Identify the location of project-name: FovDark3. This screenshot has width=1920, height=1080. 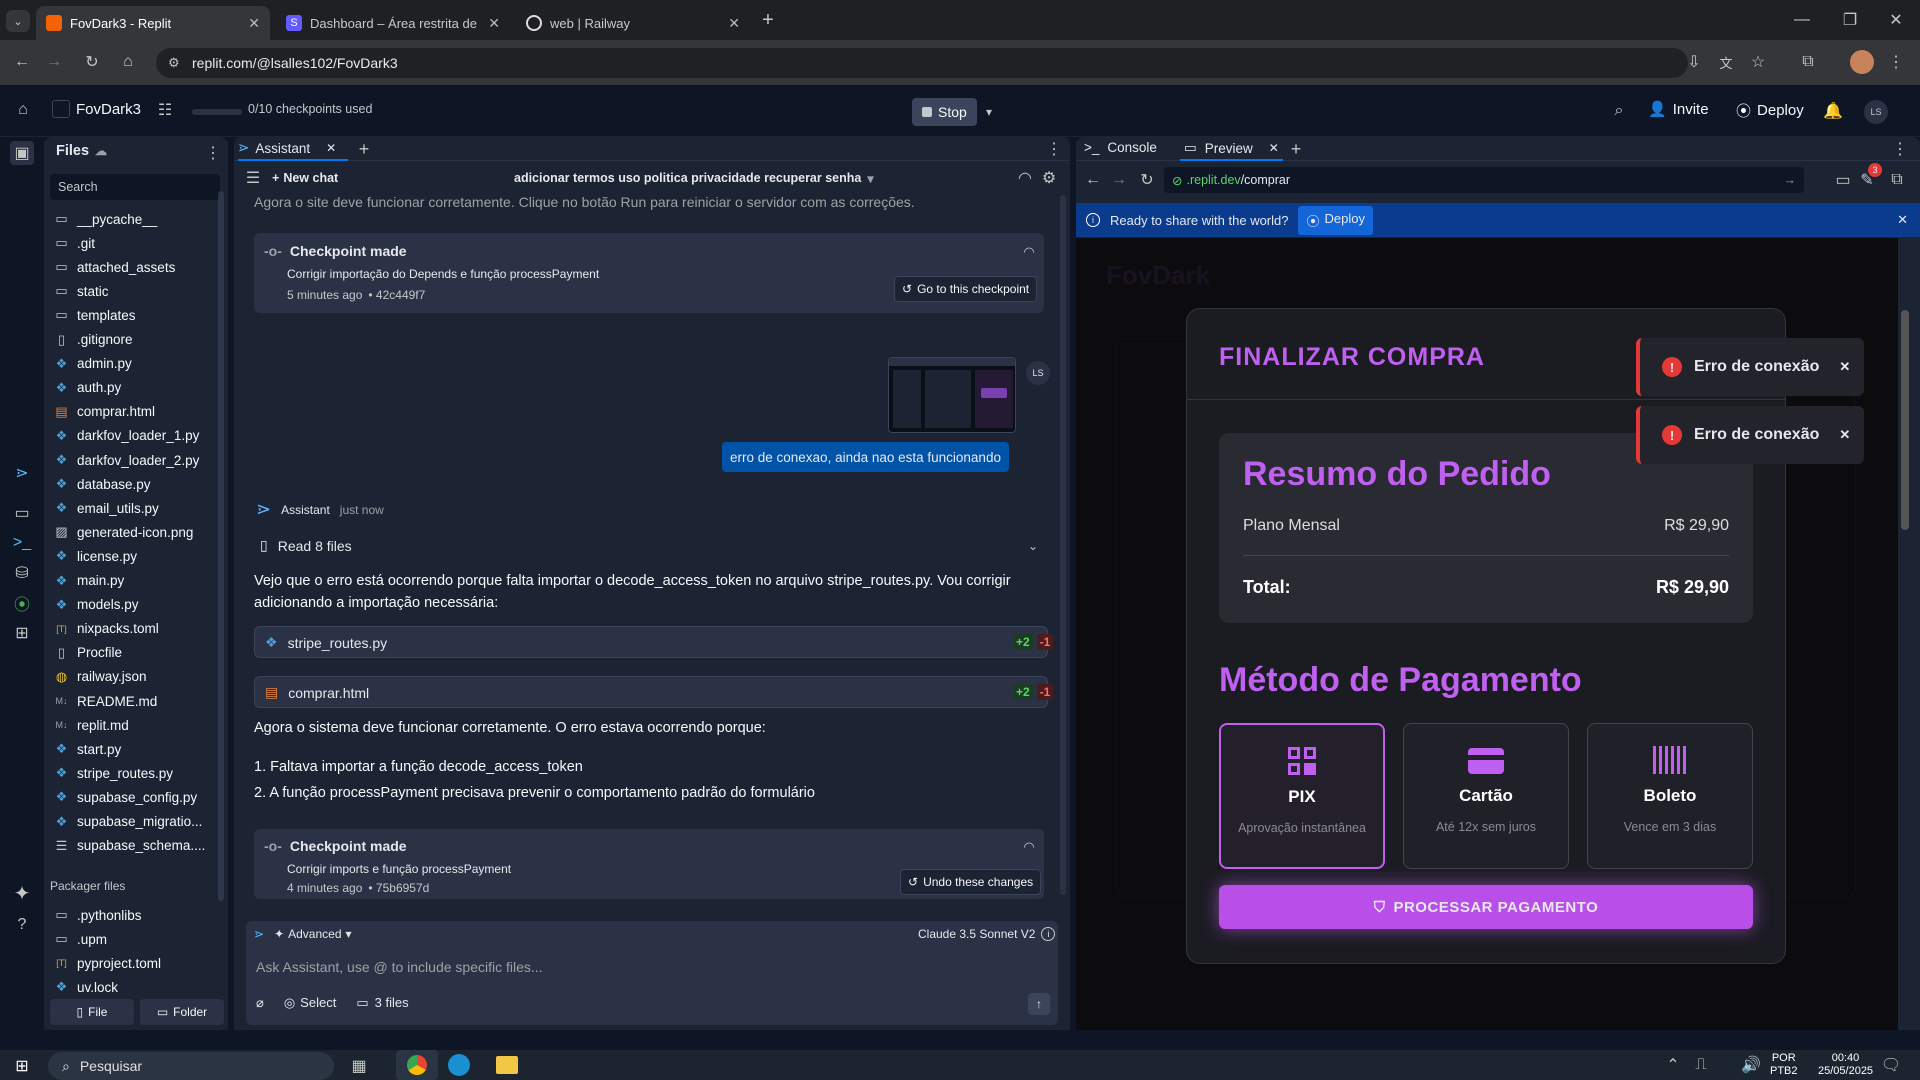
(96, 109).